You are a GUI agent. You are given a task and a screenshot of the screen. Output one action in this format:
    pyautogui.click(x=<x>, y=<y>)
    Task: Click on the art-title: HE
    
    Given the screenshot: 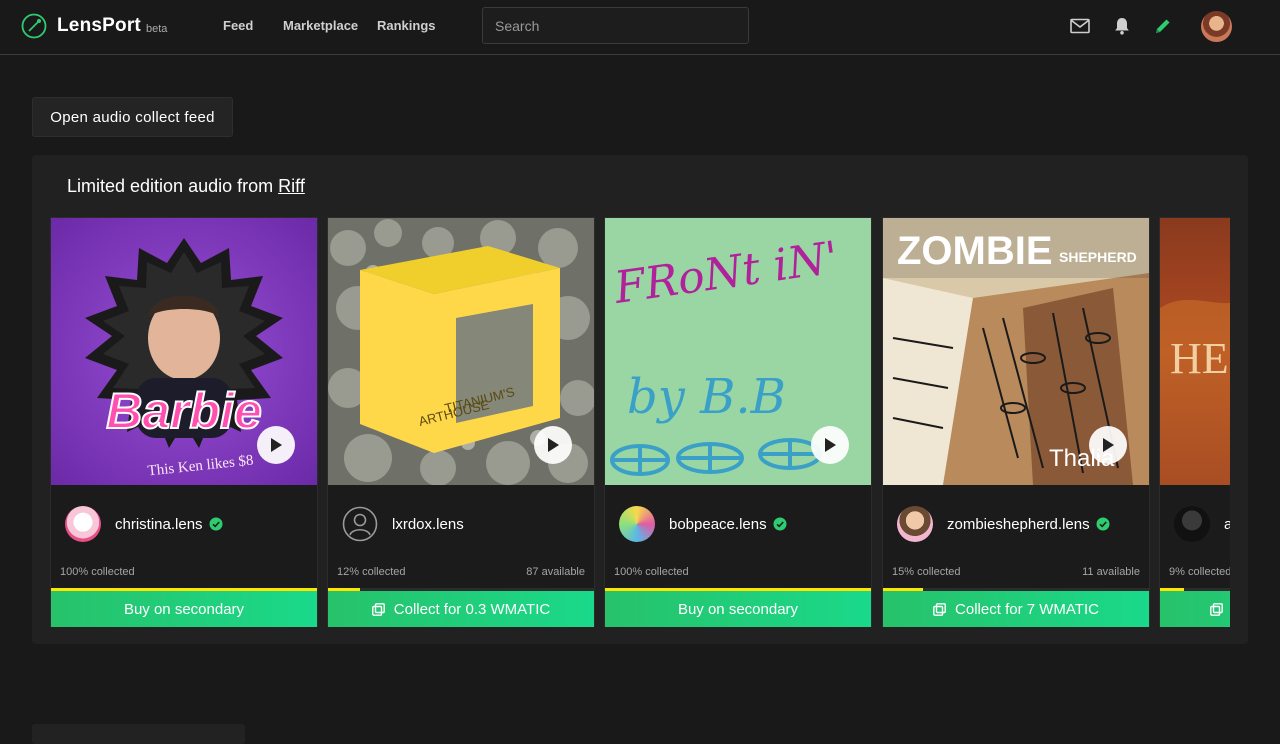 What is the action you would take?
    pyautogui.click(x=1199, y=358)
    